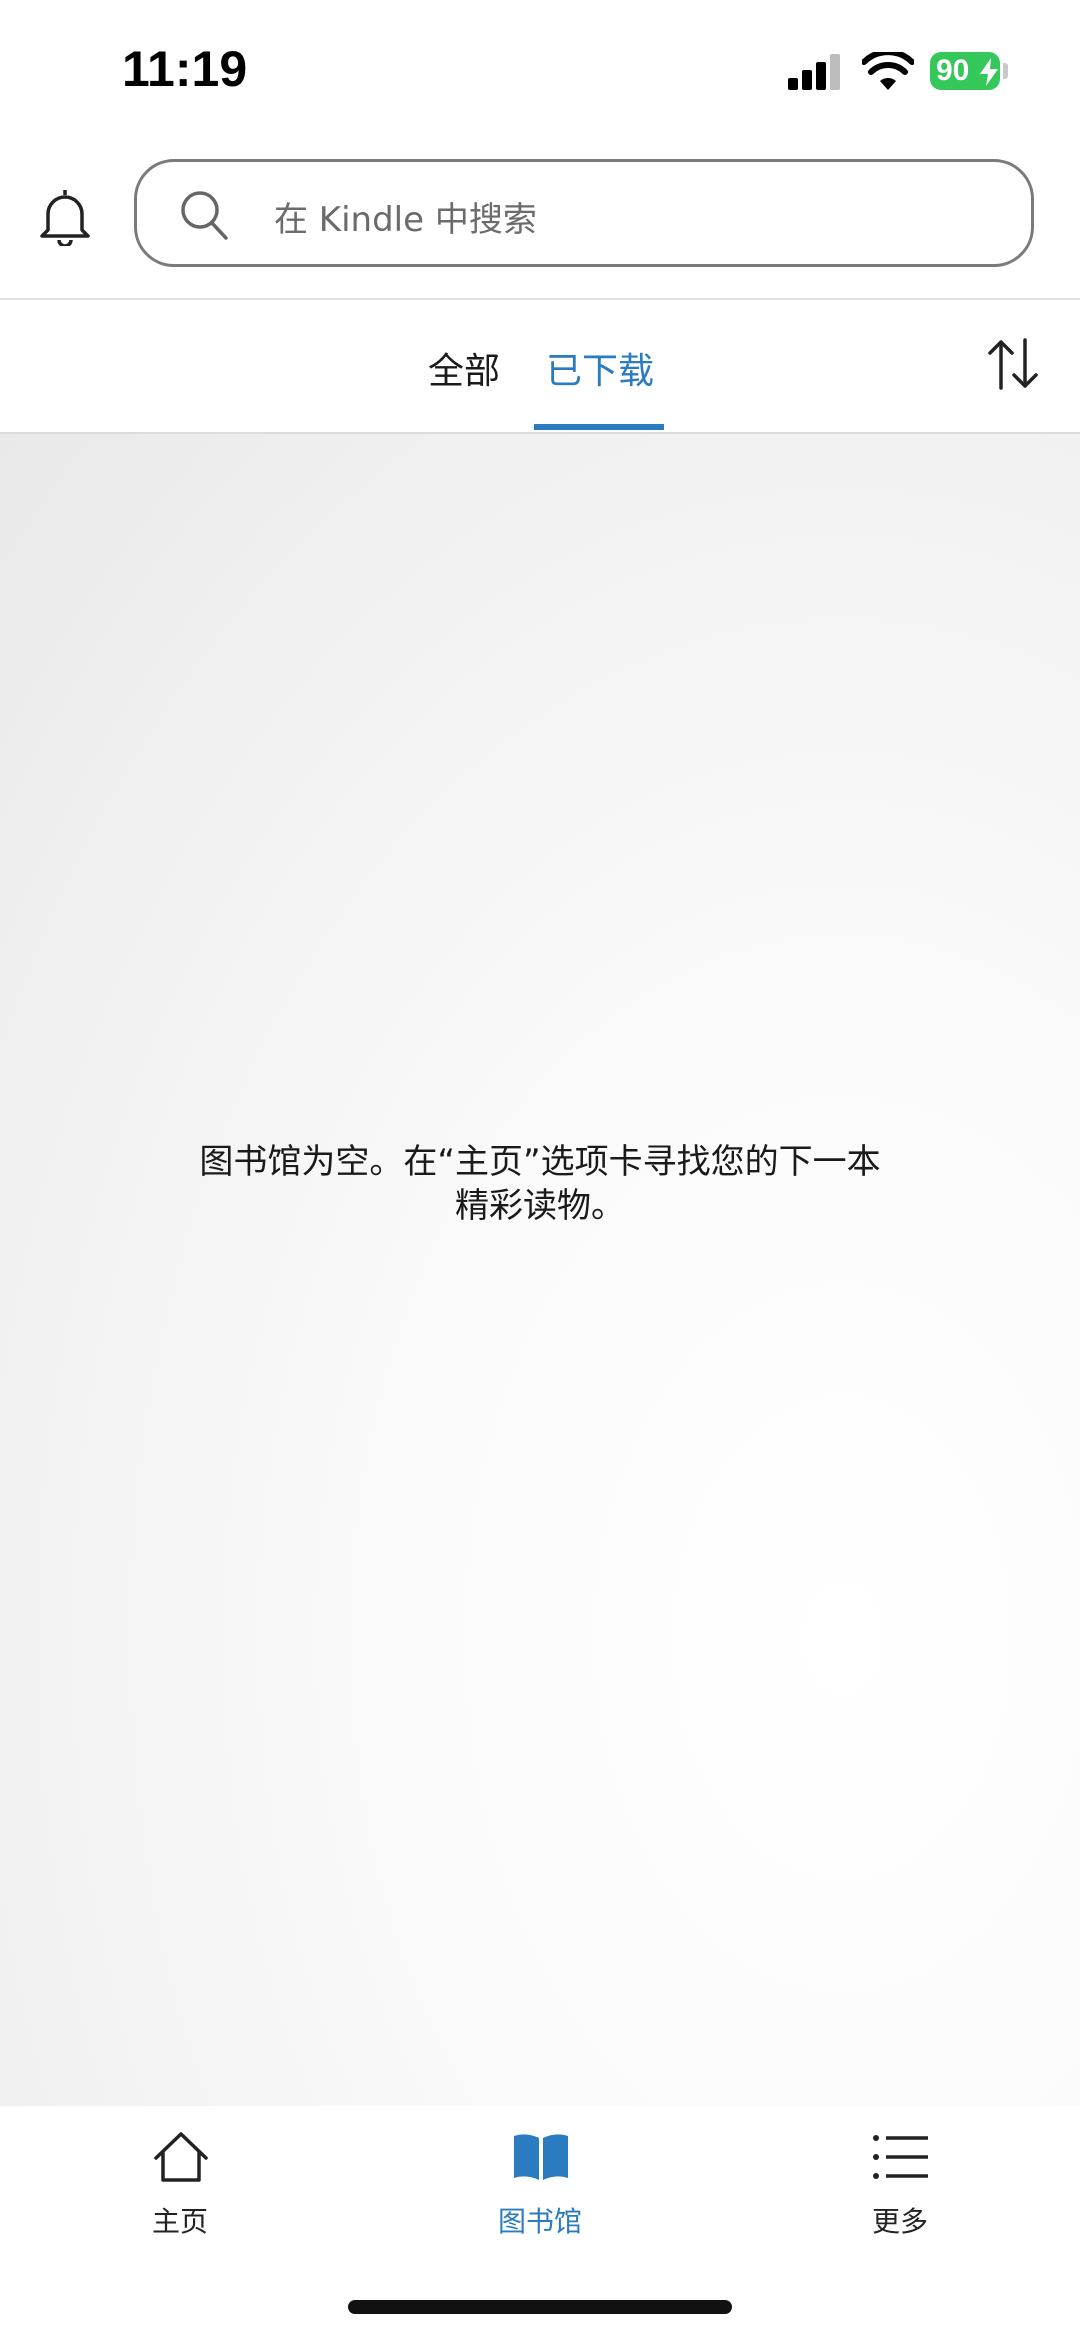 Image resolution: width=1080 pixels, height=2337 pixels. What do you see at coordinates (540, 2307) in the screenshot?
I see `home-indicator` at bounding box center [540, 2307].